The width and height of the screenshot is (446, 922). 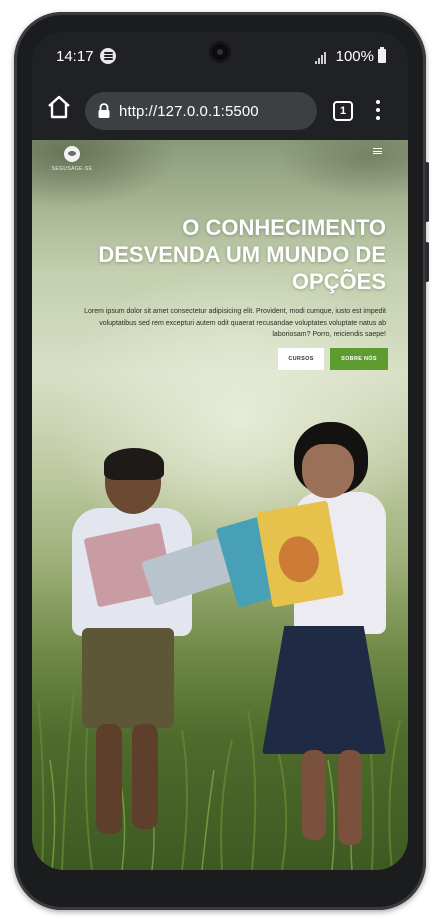 I want to click on battery-icon, so click(x=382, y=55).